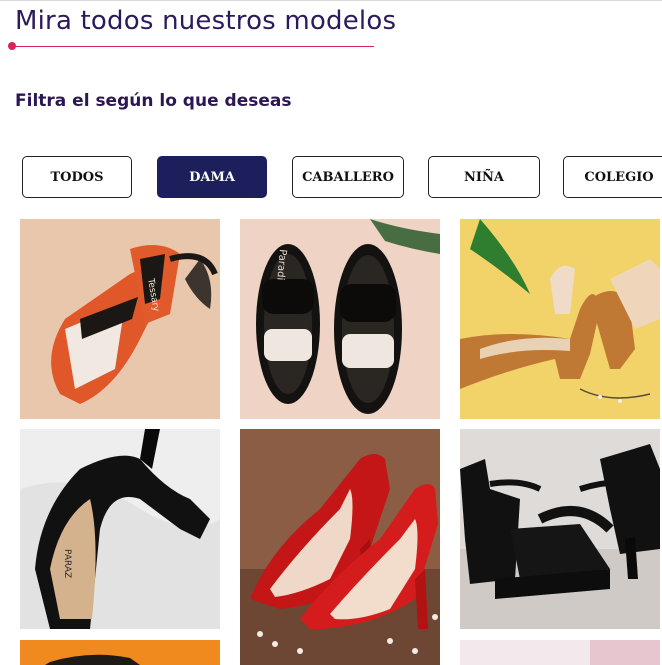 The width and height of the screenshot is (662, 665). I want to click on product-tile-strappy-heel, so click(560, 529).